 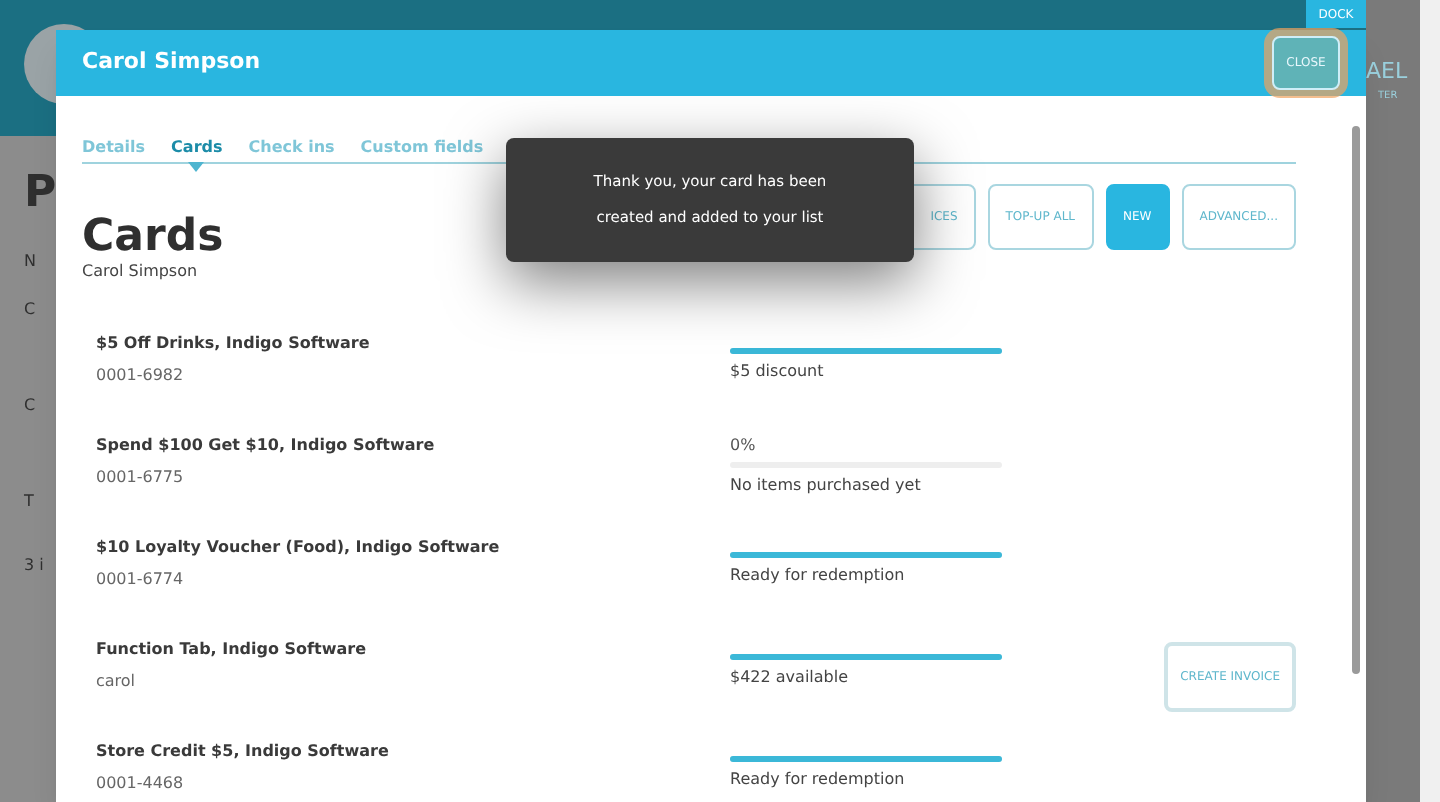 What do you see at coordinates (171, 62) in the screenshot?
I see `window-title: Carol Simpson` at bounding box center [171, 62].